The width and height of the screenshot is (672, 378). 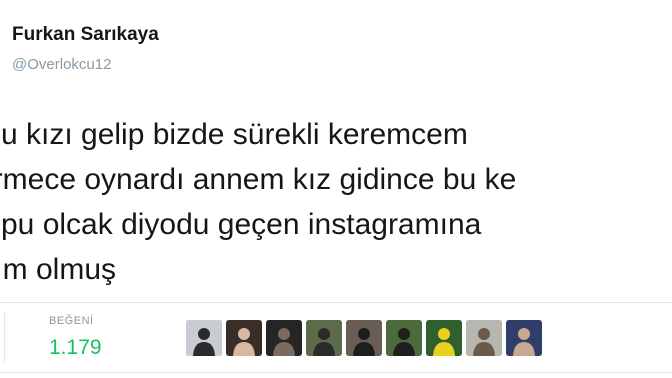 What do you see at coordinates (71, 321) in the screenshot?
I see `likes-label: BEĞENİ` at bounding box center [71, 321].